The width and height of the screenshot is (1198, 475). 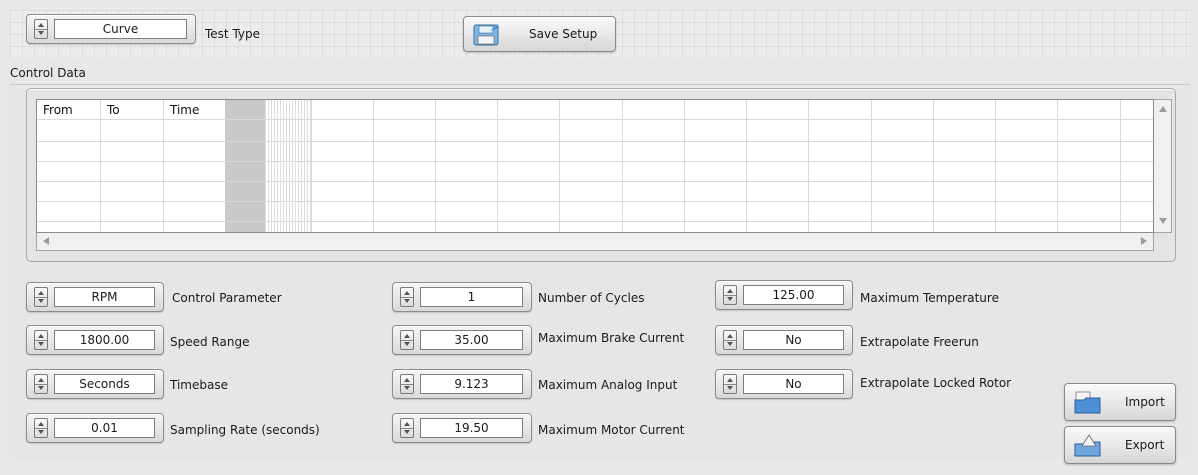 I want to click on sampling-rate-control: 0.01, so click(x=95, y=428).